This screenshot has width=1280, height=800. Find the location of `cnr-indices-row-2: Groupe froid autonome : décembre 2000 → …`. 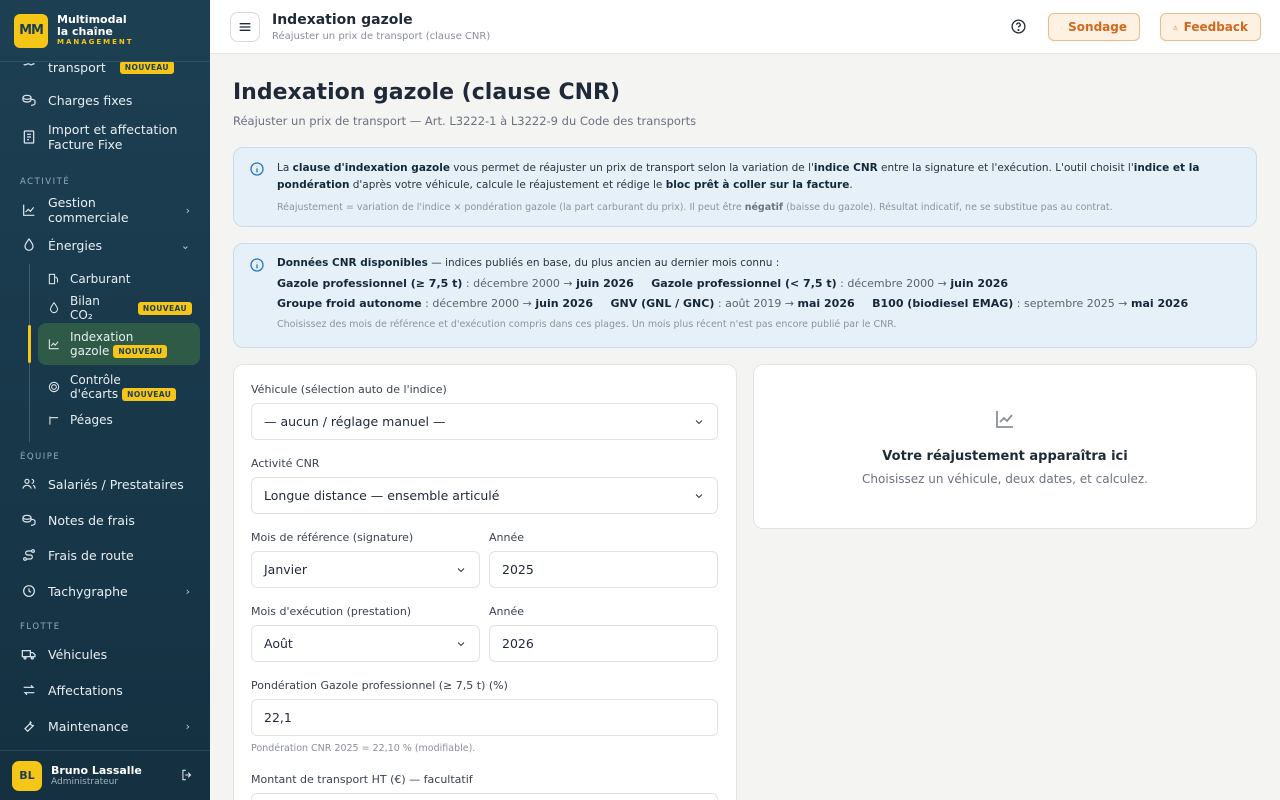

cnr-indices-row-2: Groupe froid autonome : décembre 2000 → … is located at coordinates (758, 304).